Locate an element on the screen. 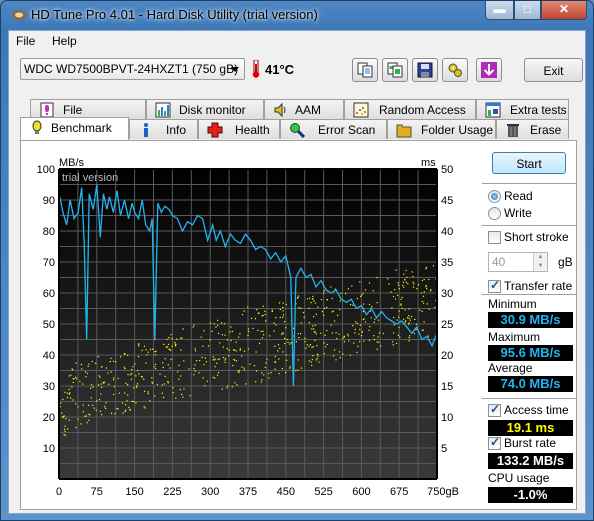 The image size is (594, 521). tab-aam: AAM is located at coordinates (304, 109).